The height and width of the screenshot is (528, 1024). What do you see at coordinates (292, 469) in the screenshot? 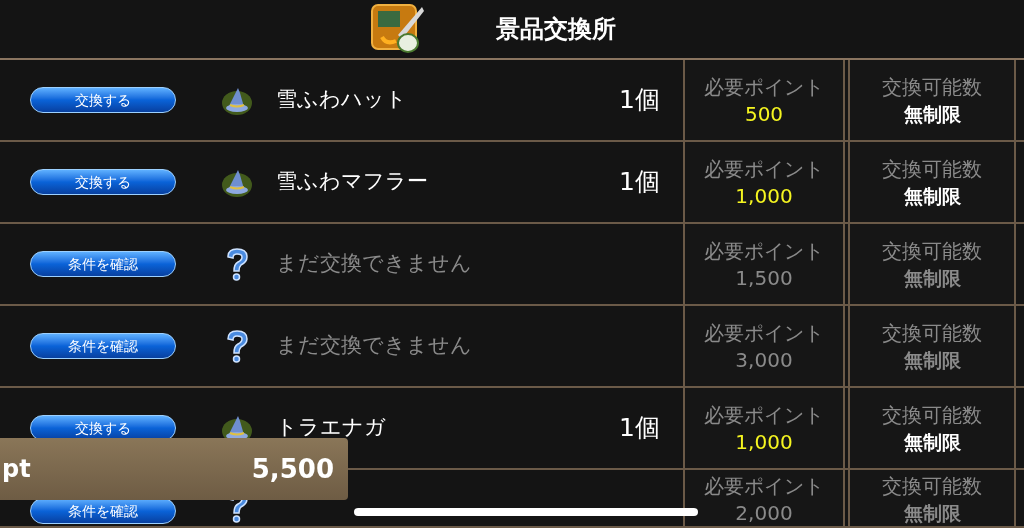
I see `points-total: 5,500` at bounding box center [292, 469].